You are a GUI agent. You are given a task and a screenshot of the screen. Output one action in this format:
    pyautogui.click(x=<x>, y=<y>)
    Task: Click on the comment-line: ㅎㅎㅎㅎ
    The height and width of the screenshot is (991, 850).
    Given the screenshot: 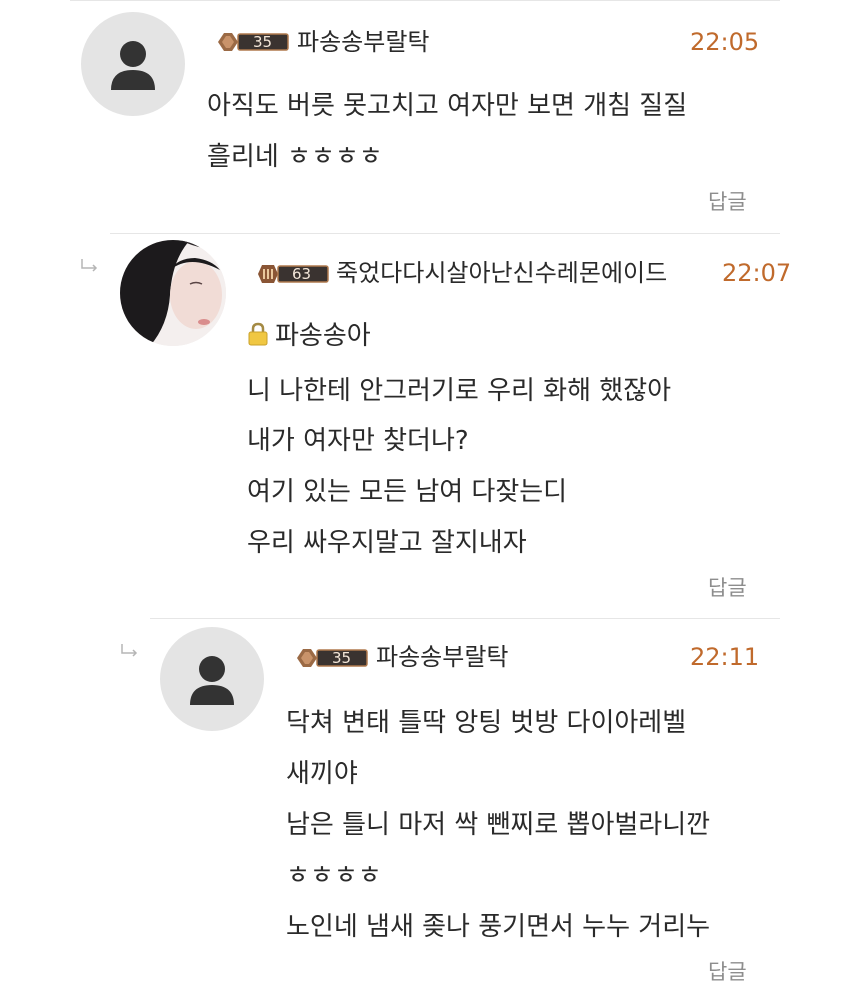 What is the action you would take?
    pyautogui.click(x=334, y=876)
    